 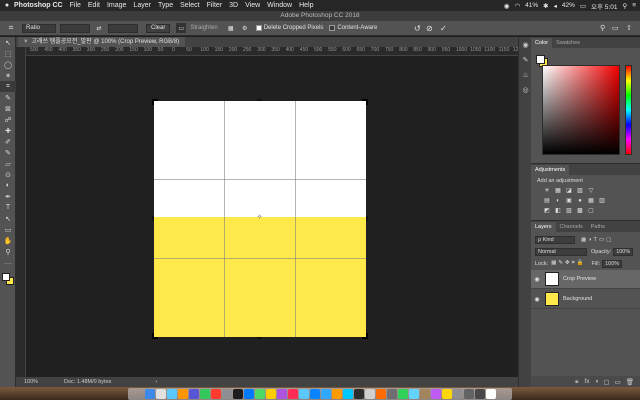 I want to click on crop-settings-icon: ⚙, so click(x=245, y=28).